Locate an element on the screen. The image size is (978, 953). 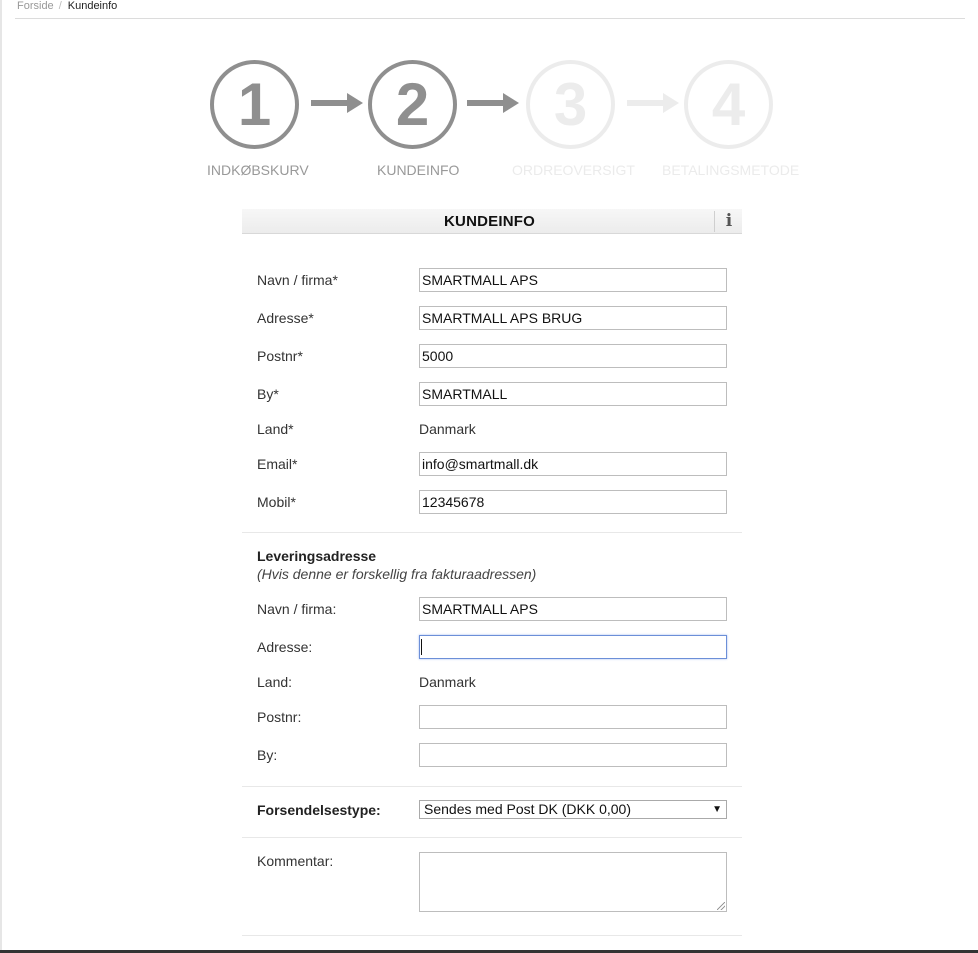
comment-label: Kommentar: is located at coordinates (295, 861).